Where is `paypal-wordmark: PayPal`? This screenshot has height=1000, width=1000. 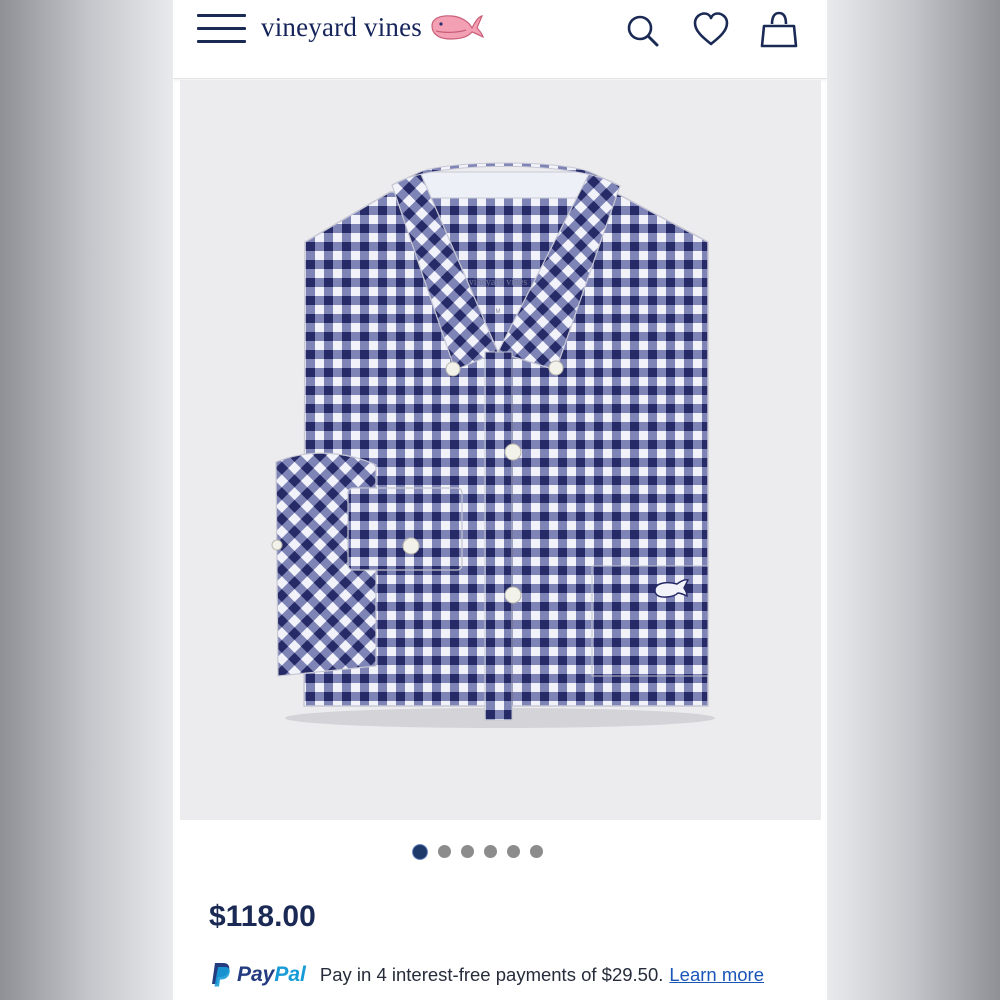
paypal-wordmark: PayPal is located at coordinates (271, 975).